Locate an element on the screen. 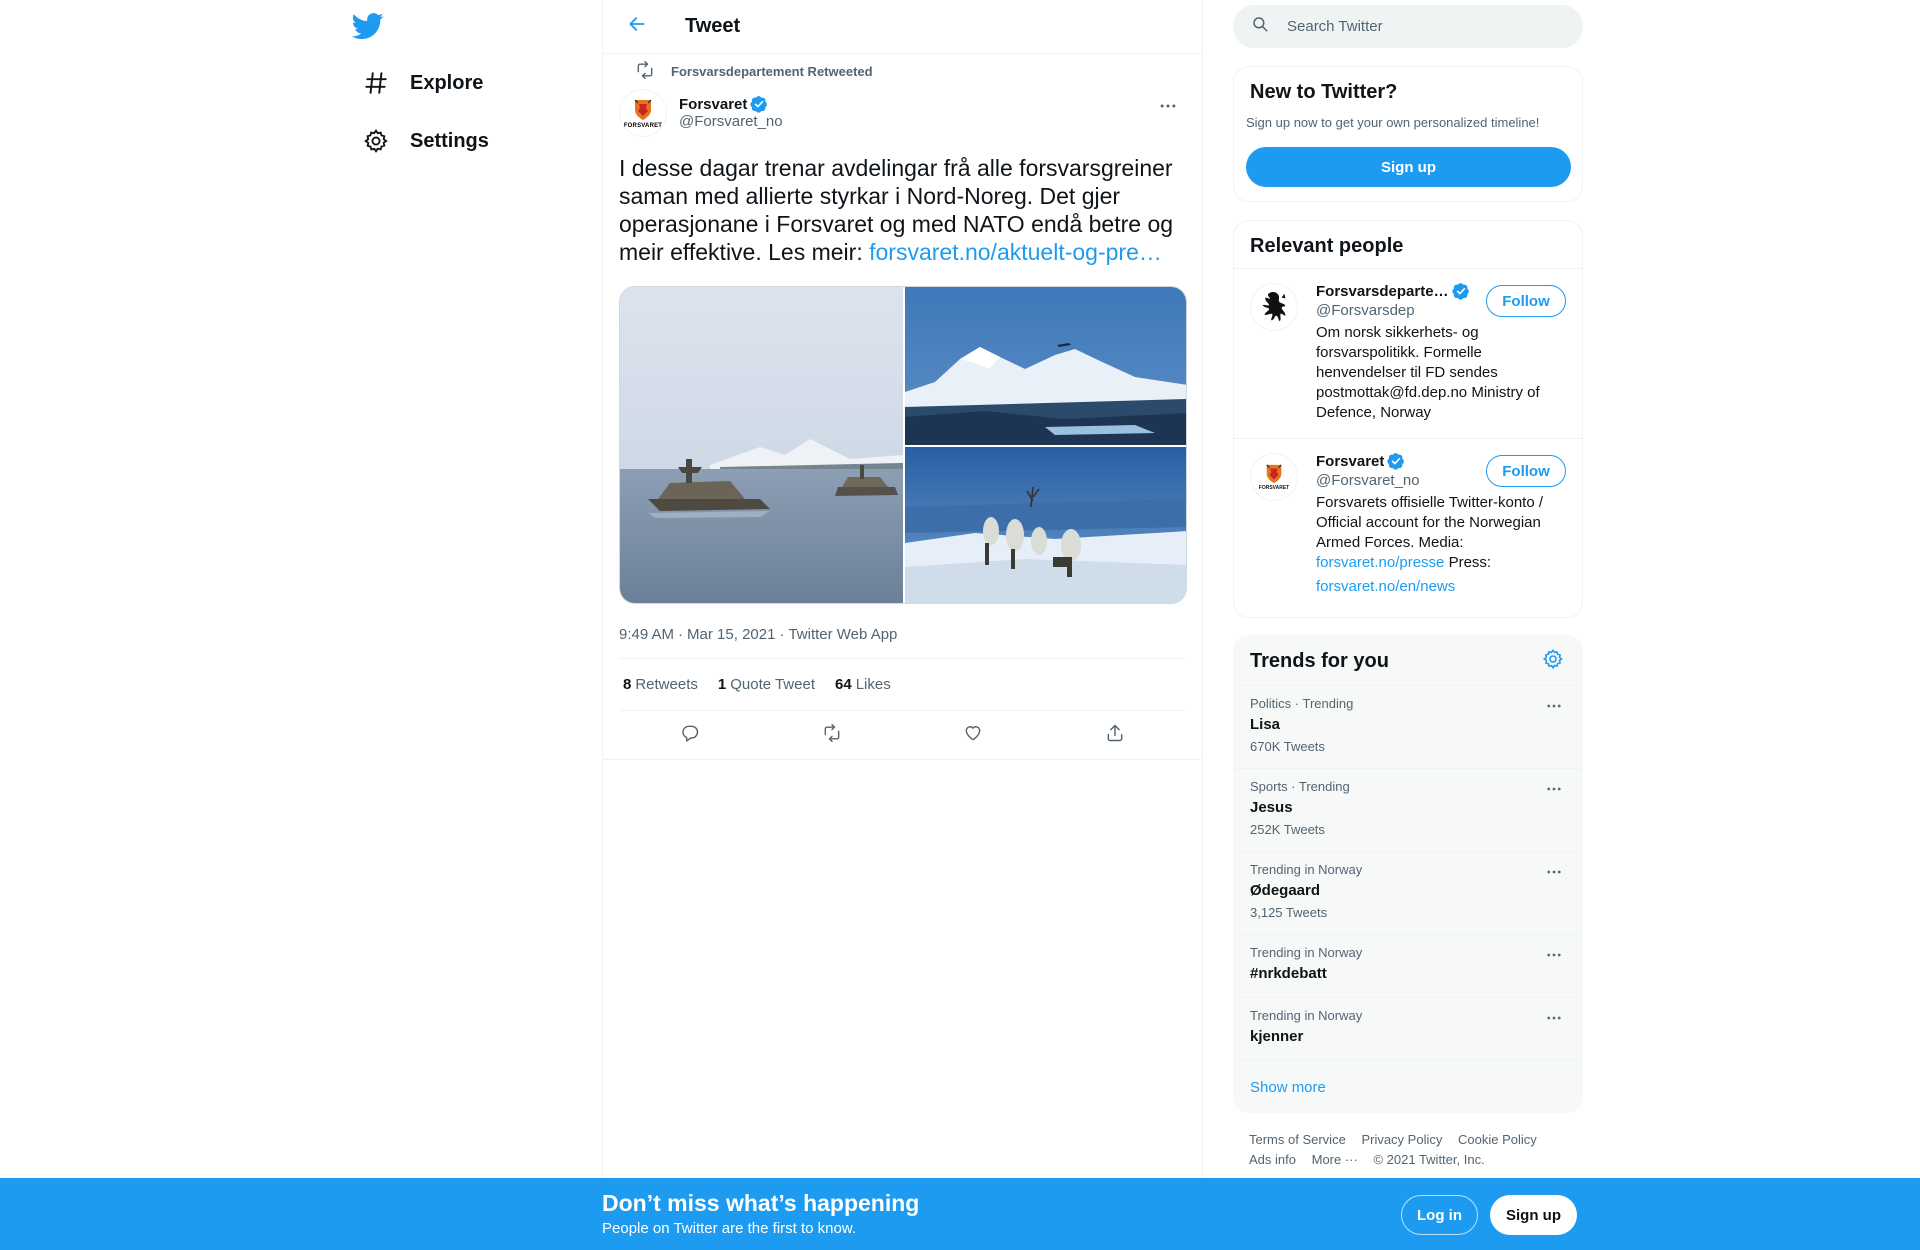 This screenshot has width=1920, height=1250. photo-warships is located at coordinates (761, 445).